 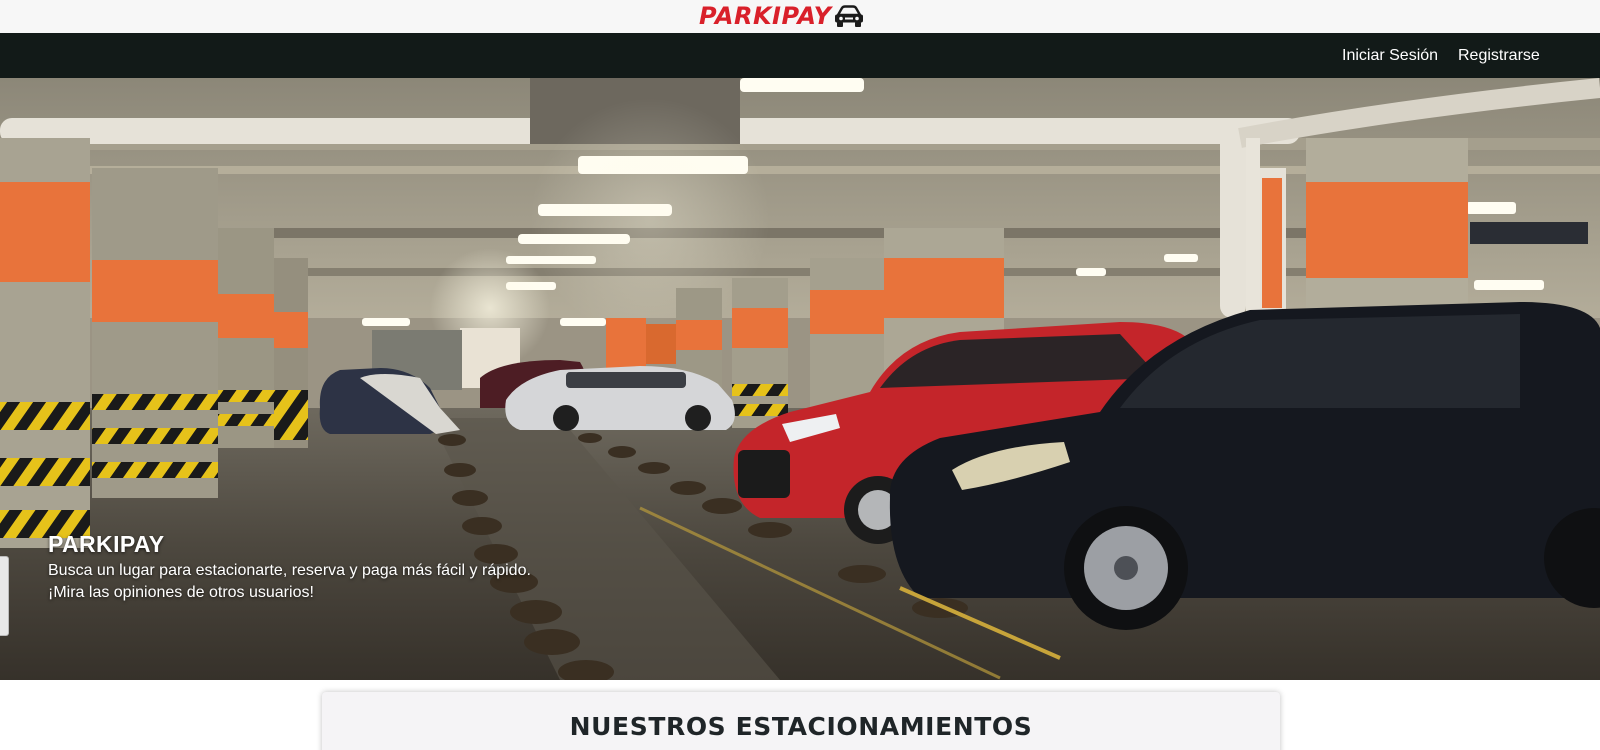 I want to click on navbar: Iniciar Sesión Registrarse, so click(x=800, y=55).